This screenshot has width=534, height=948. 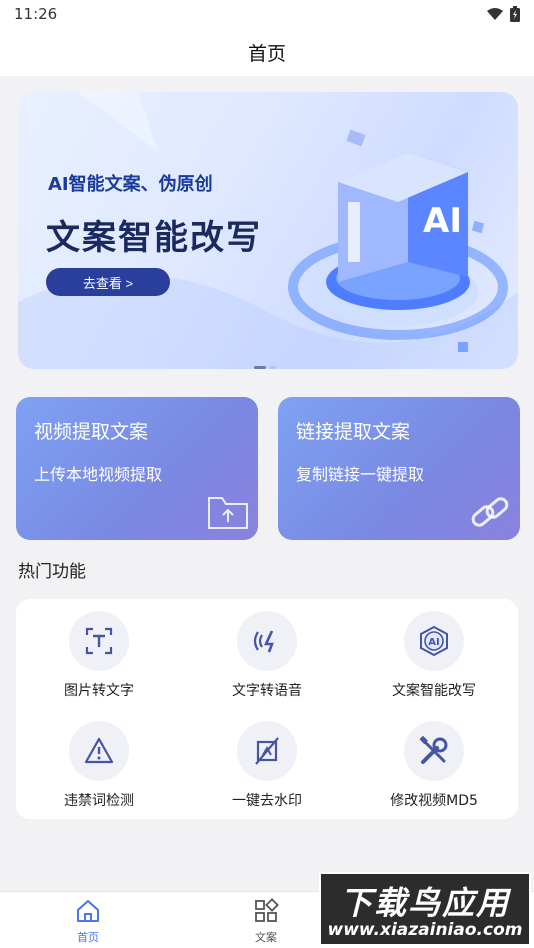 I want to click on feature-label: 违禁词检测, so click(x=99, y=801).